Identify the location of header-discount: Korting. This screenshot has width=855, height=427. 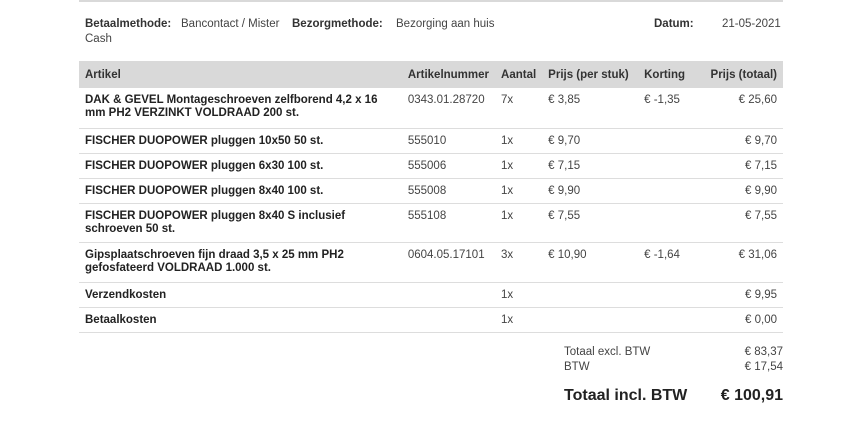
(669, 74).